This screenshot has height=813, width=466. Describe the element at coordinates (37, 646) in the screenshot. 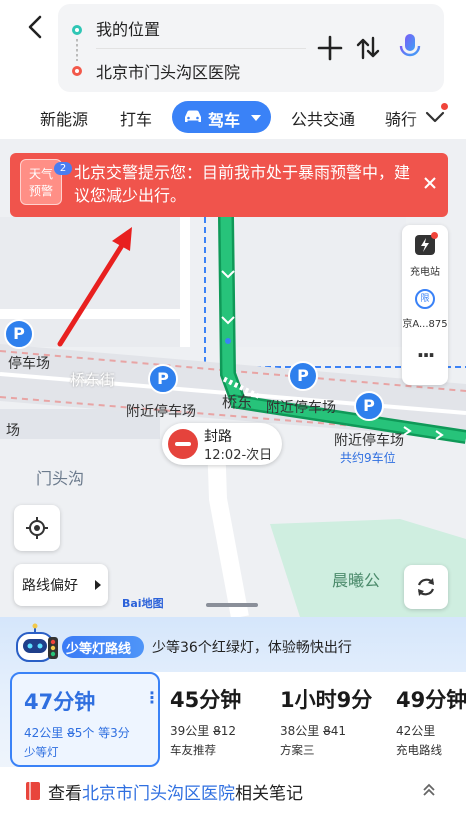

I see `robot-mascot-icon` at that location.